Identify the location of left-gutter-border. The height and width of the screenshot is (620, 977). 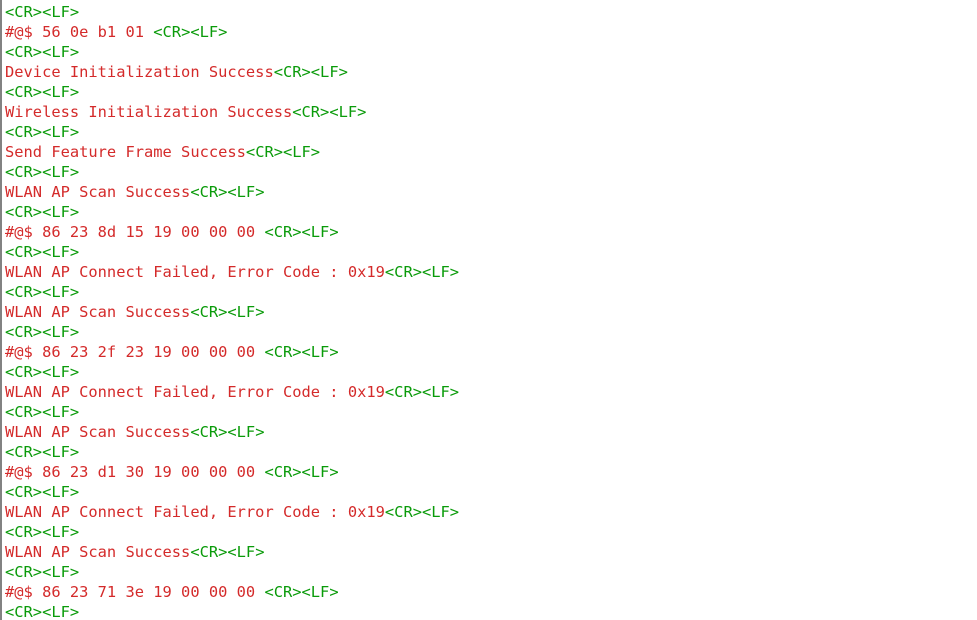
(1, 310).